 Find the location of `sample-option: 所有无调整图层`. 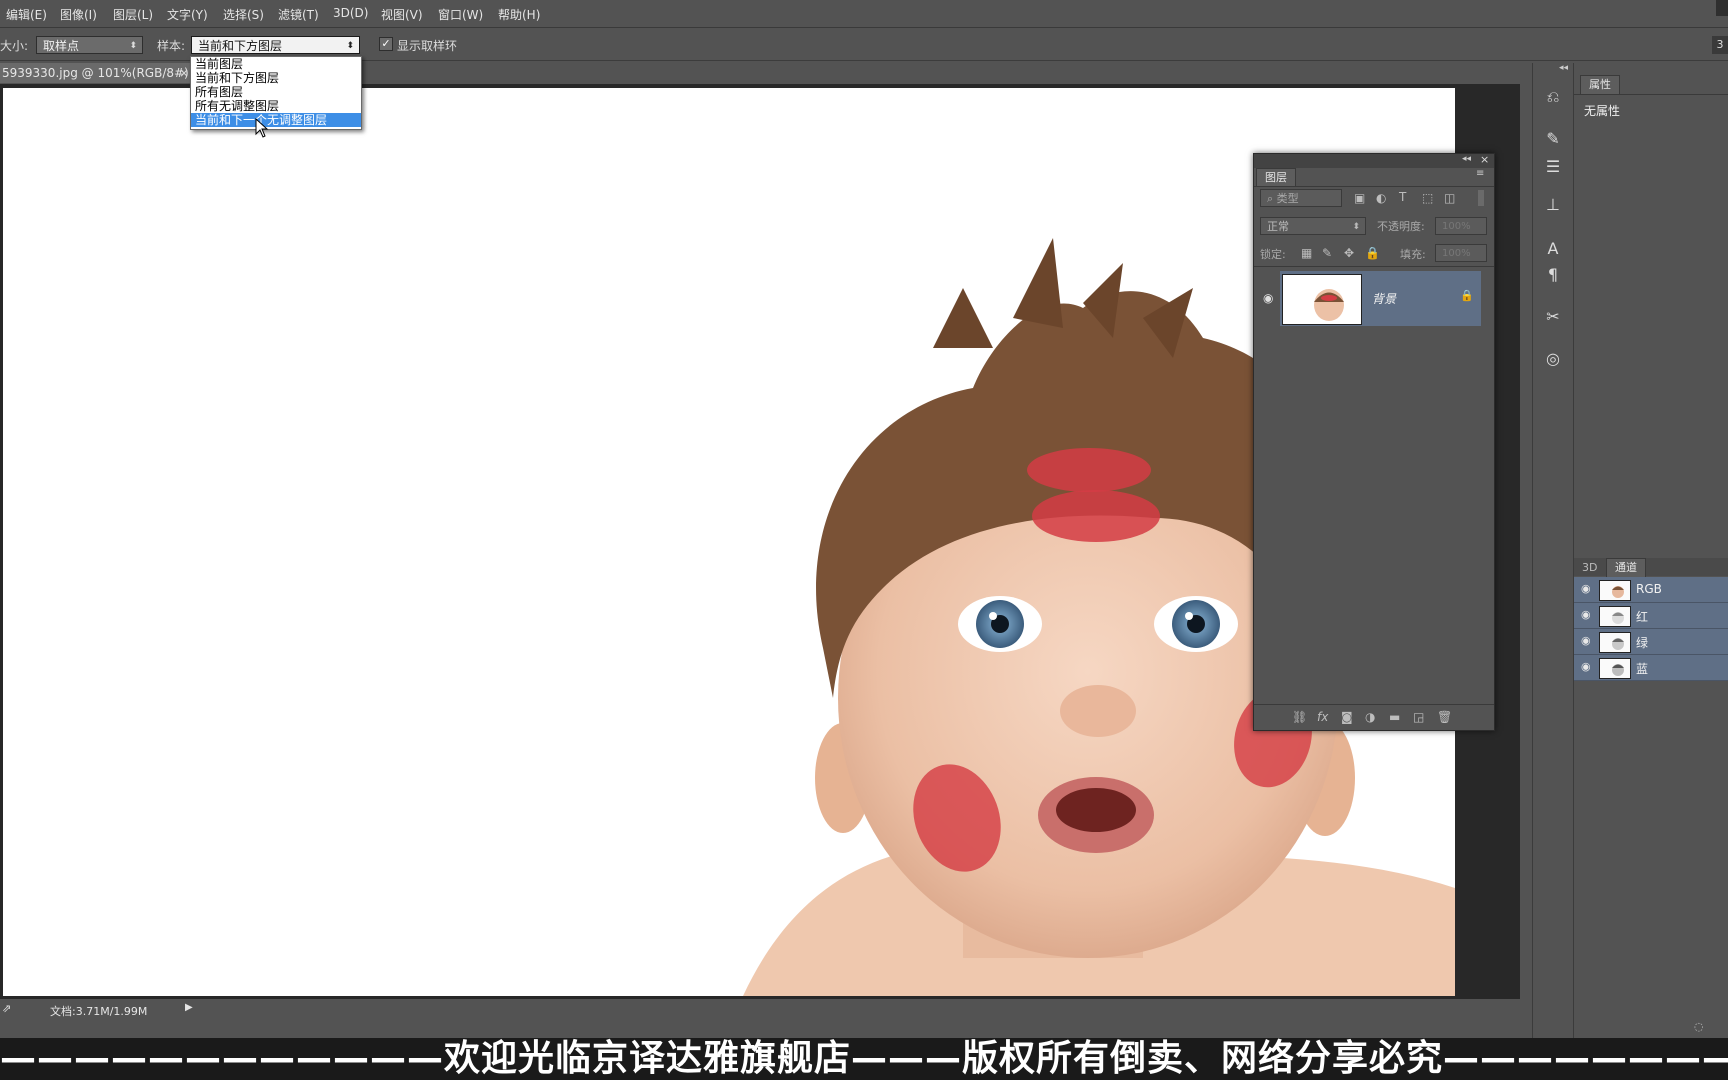

sample-option: 所有无调整图层 is located at coordinates (276, 106).